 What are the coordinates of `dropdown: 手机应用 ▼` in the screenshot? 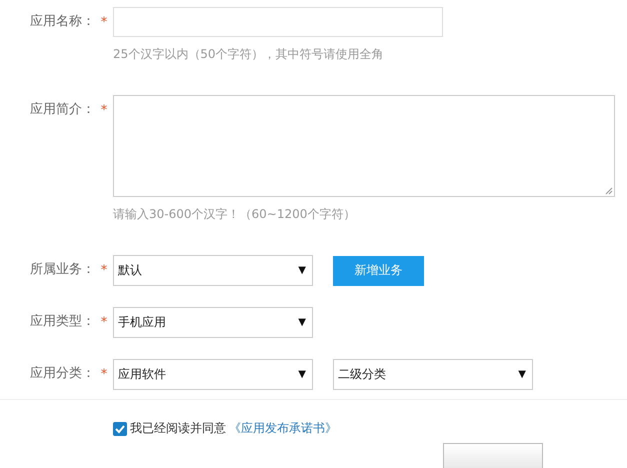 It's located at (213, 322).